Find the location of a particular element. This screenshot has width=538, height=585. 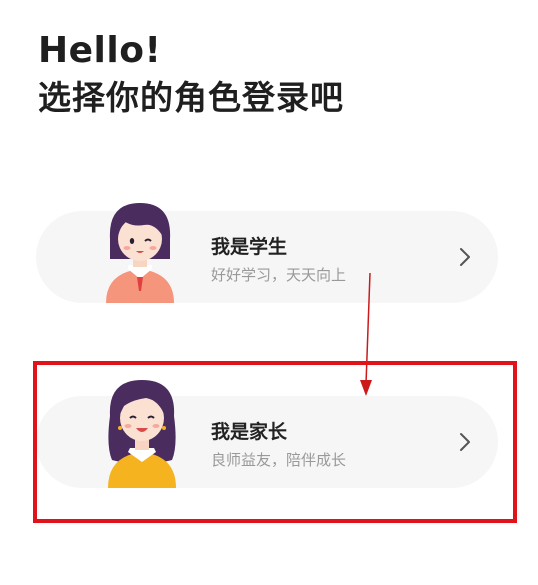

page-subtitle: 选择你的角色登录吧 is located at coordinates (191, 97).